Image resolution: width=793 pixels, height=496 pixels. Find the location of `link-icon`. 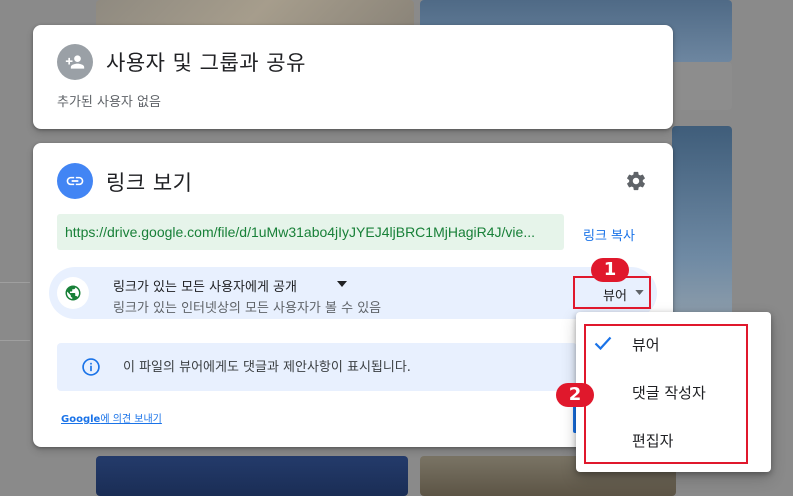

link-icon is located at coordinates (75, 181).